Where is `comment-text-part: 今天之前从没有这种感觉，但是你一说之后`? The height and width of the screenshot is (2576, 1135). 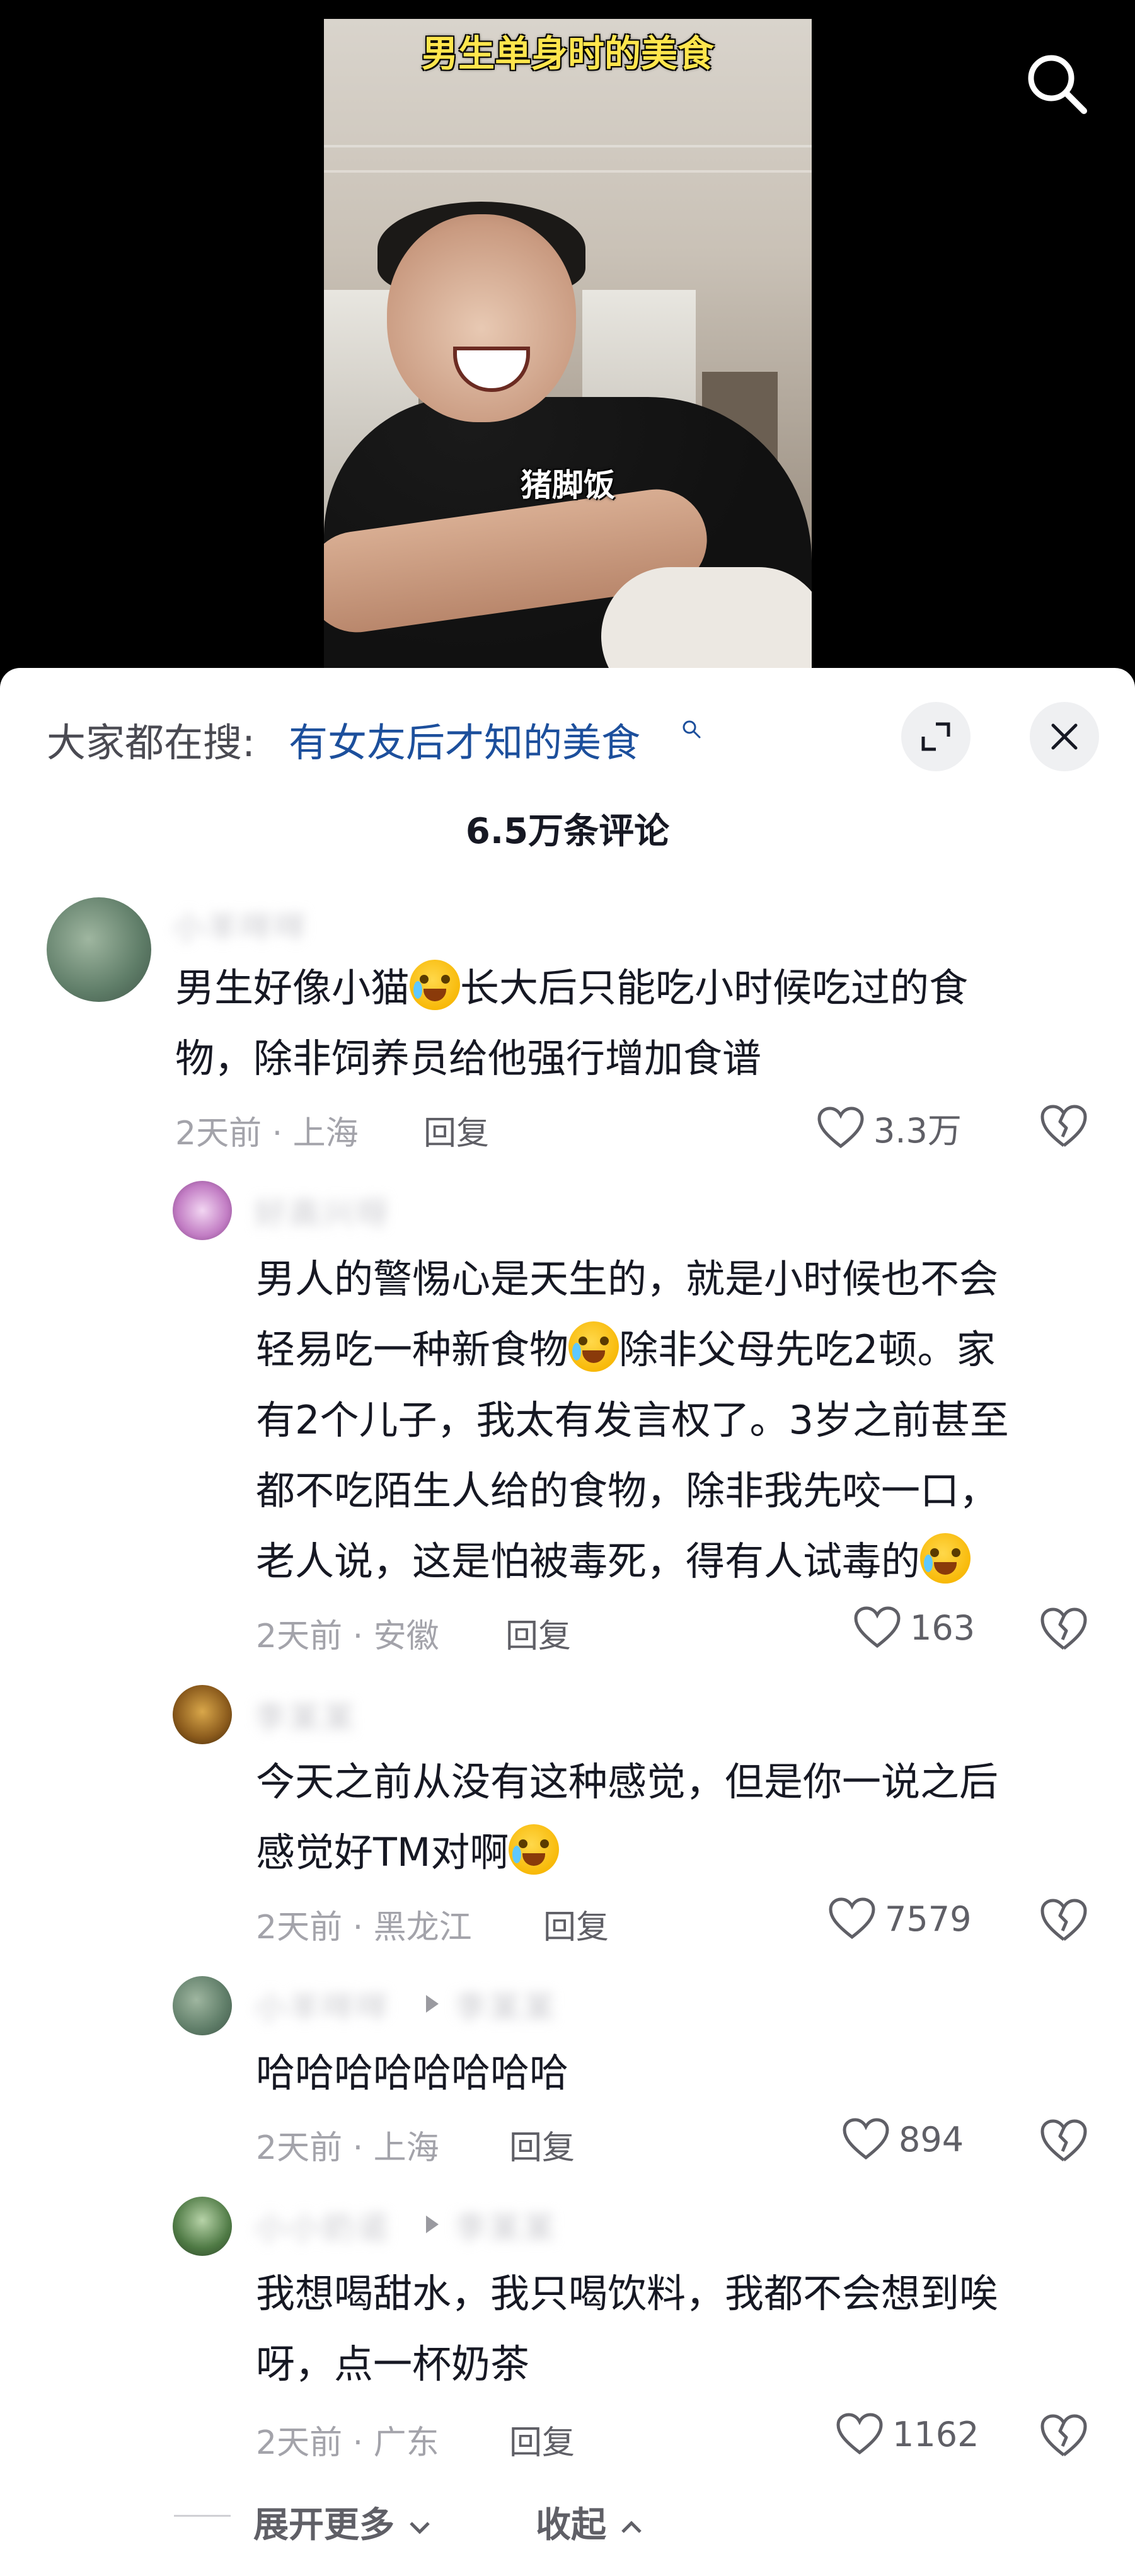
comment-text-part: 今天之前从没有这种感觉，但是你一说之后 is located at coordinates (627, 1782).